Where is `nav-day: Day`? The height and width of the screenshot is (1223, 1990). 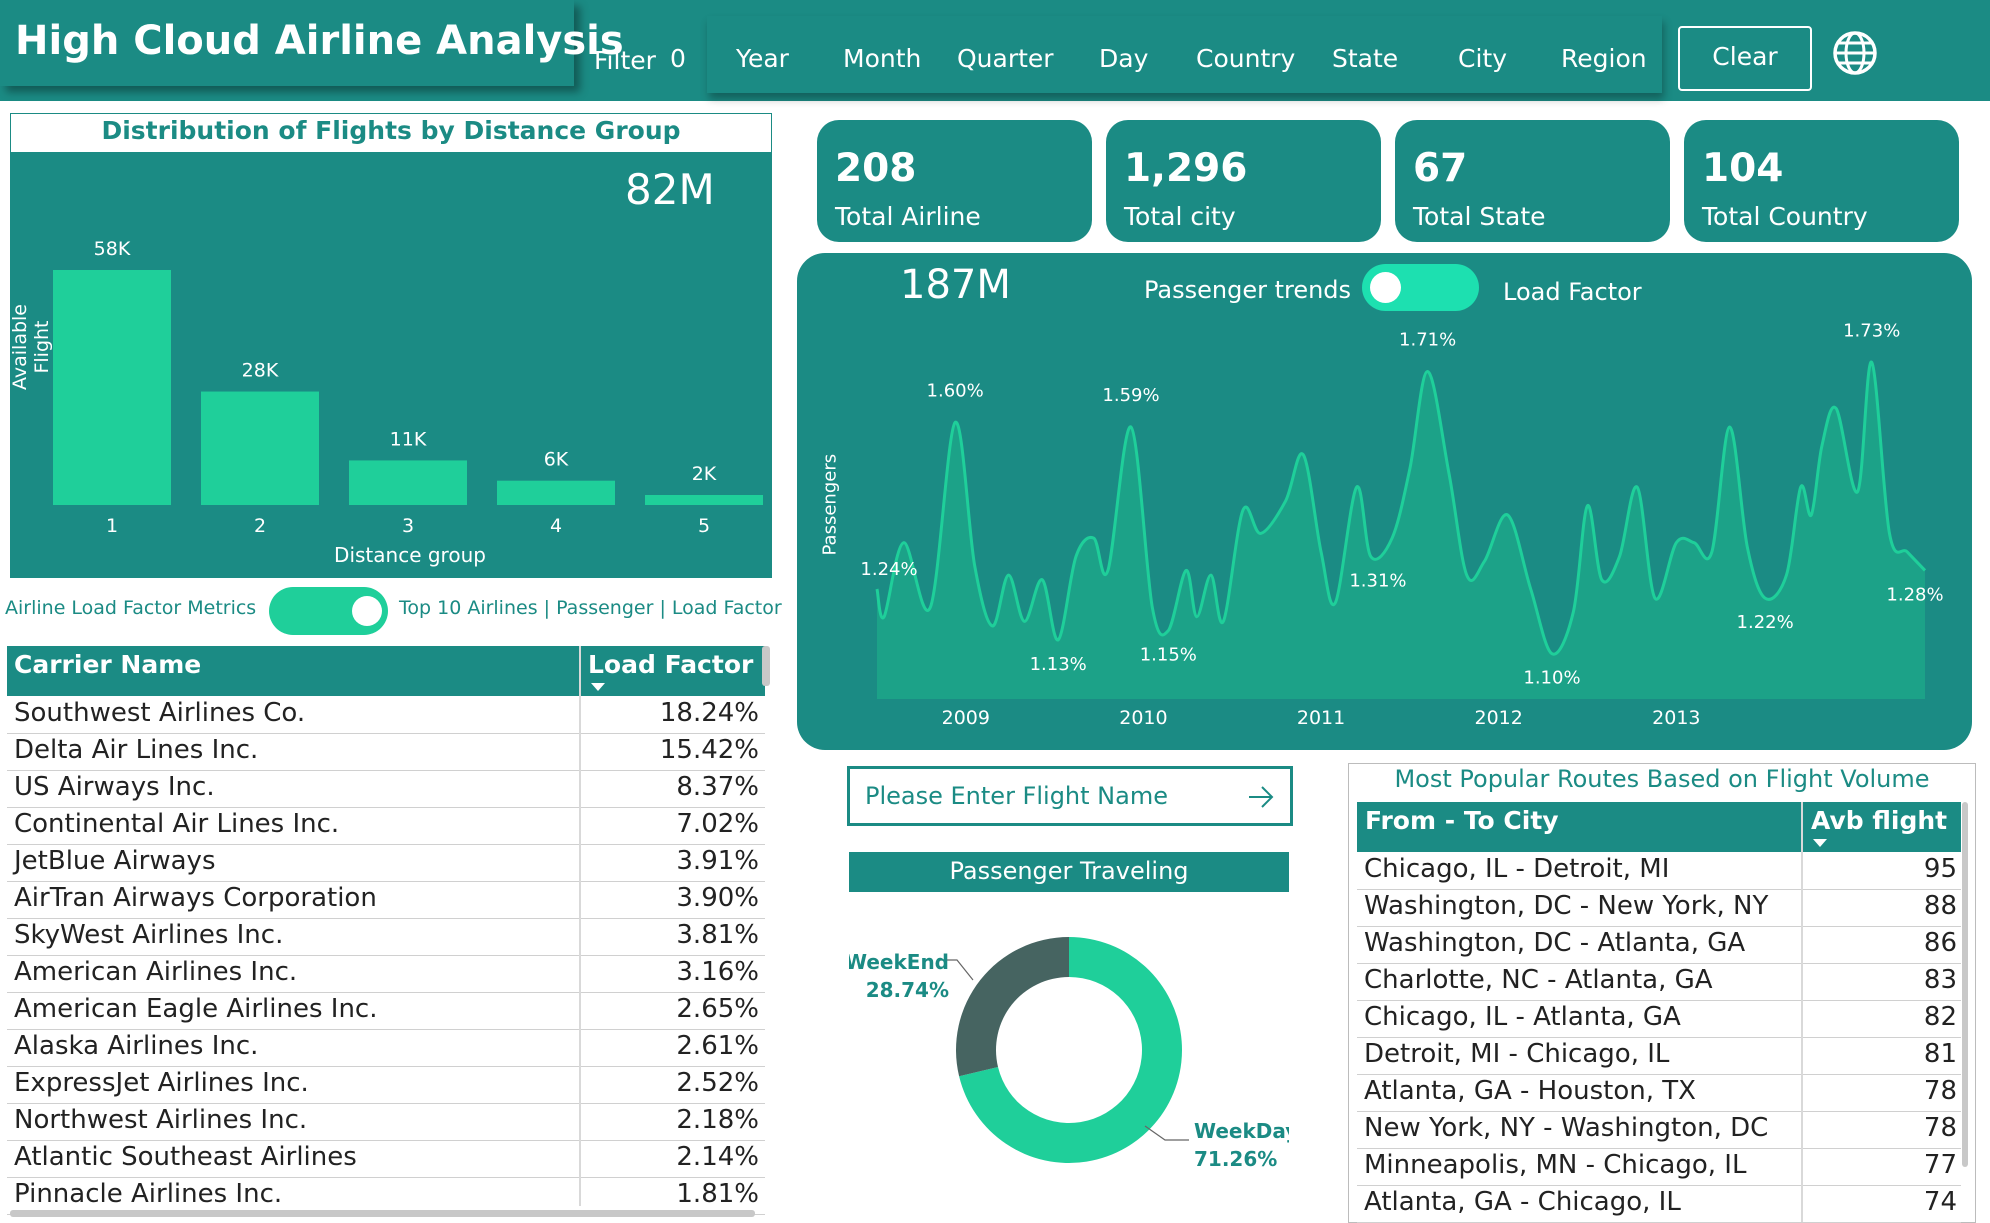 nav-day: Day is located at coordinates (1123, 58).